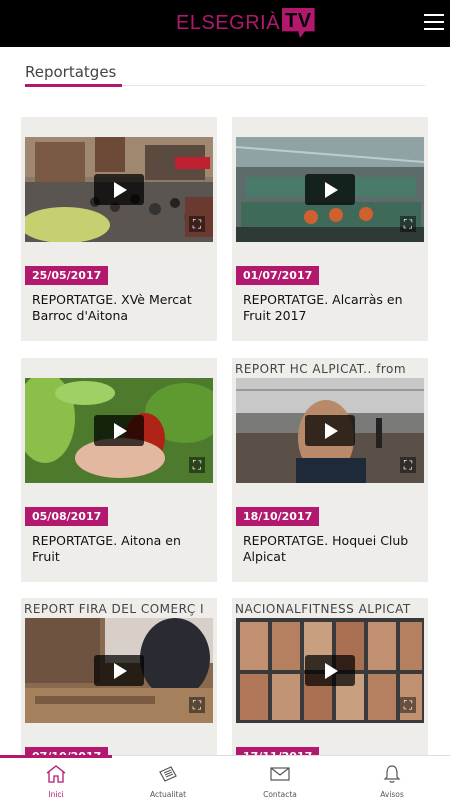 Image resolution: width=450 pixels, height=800 pixels. I want to click on nav-item-avisos: Avisos, so click(392, 781).